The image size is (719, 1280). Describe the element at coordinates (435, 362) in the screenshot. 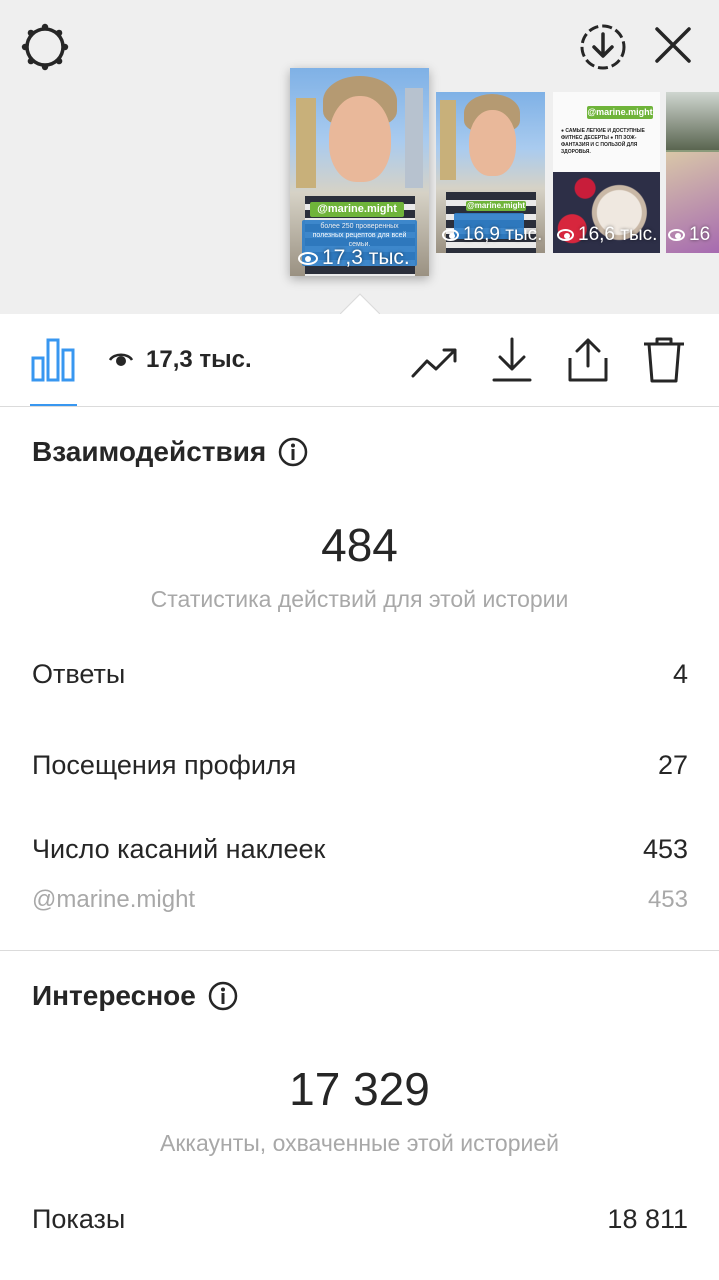

I see `trend-arrow-icon` at that location.